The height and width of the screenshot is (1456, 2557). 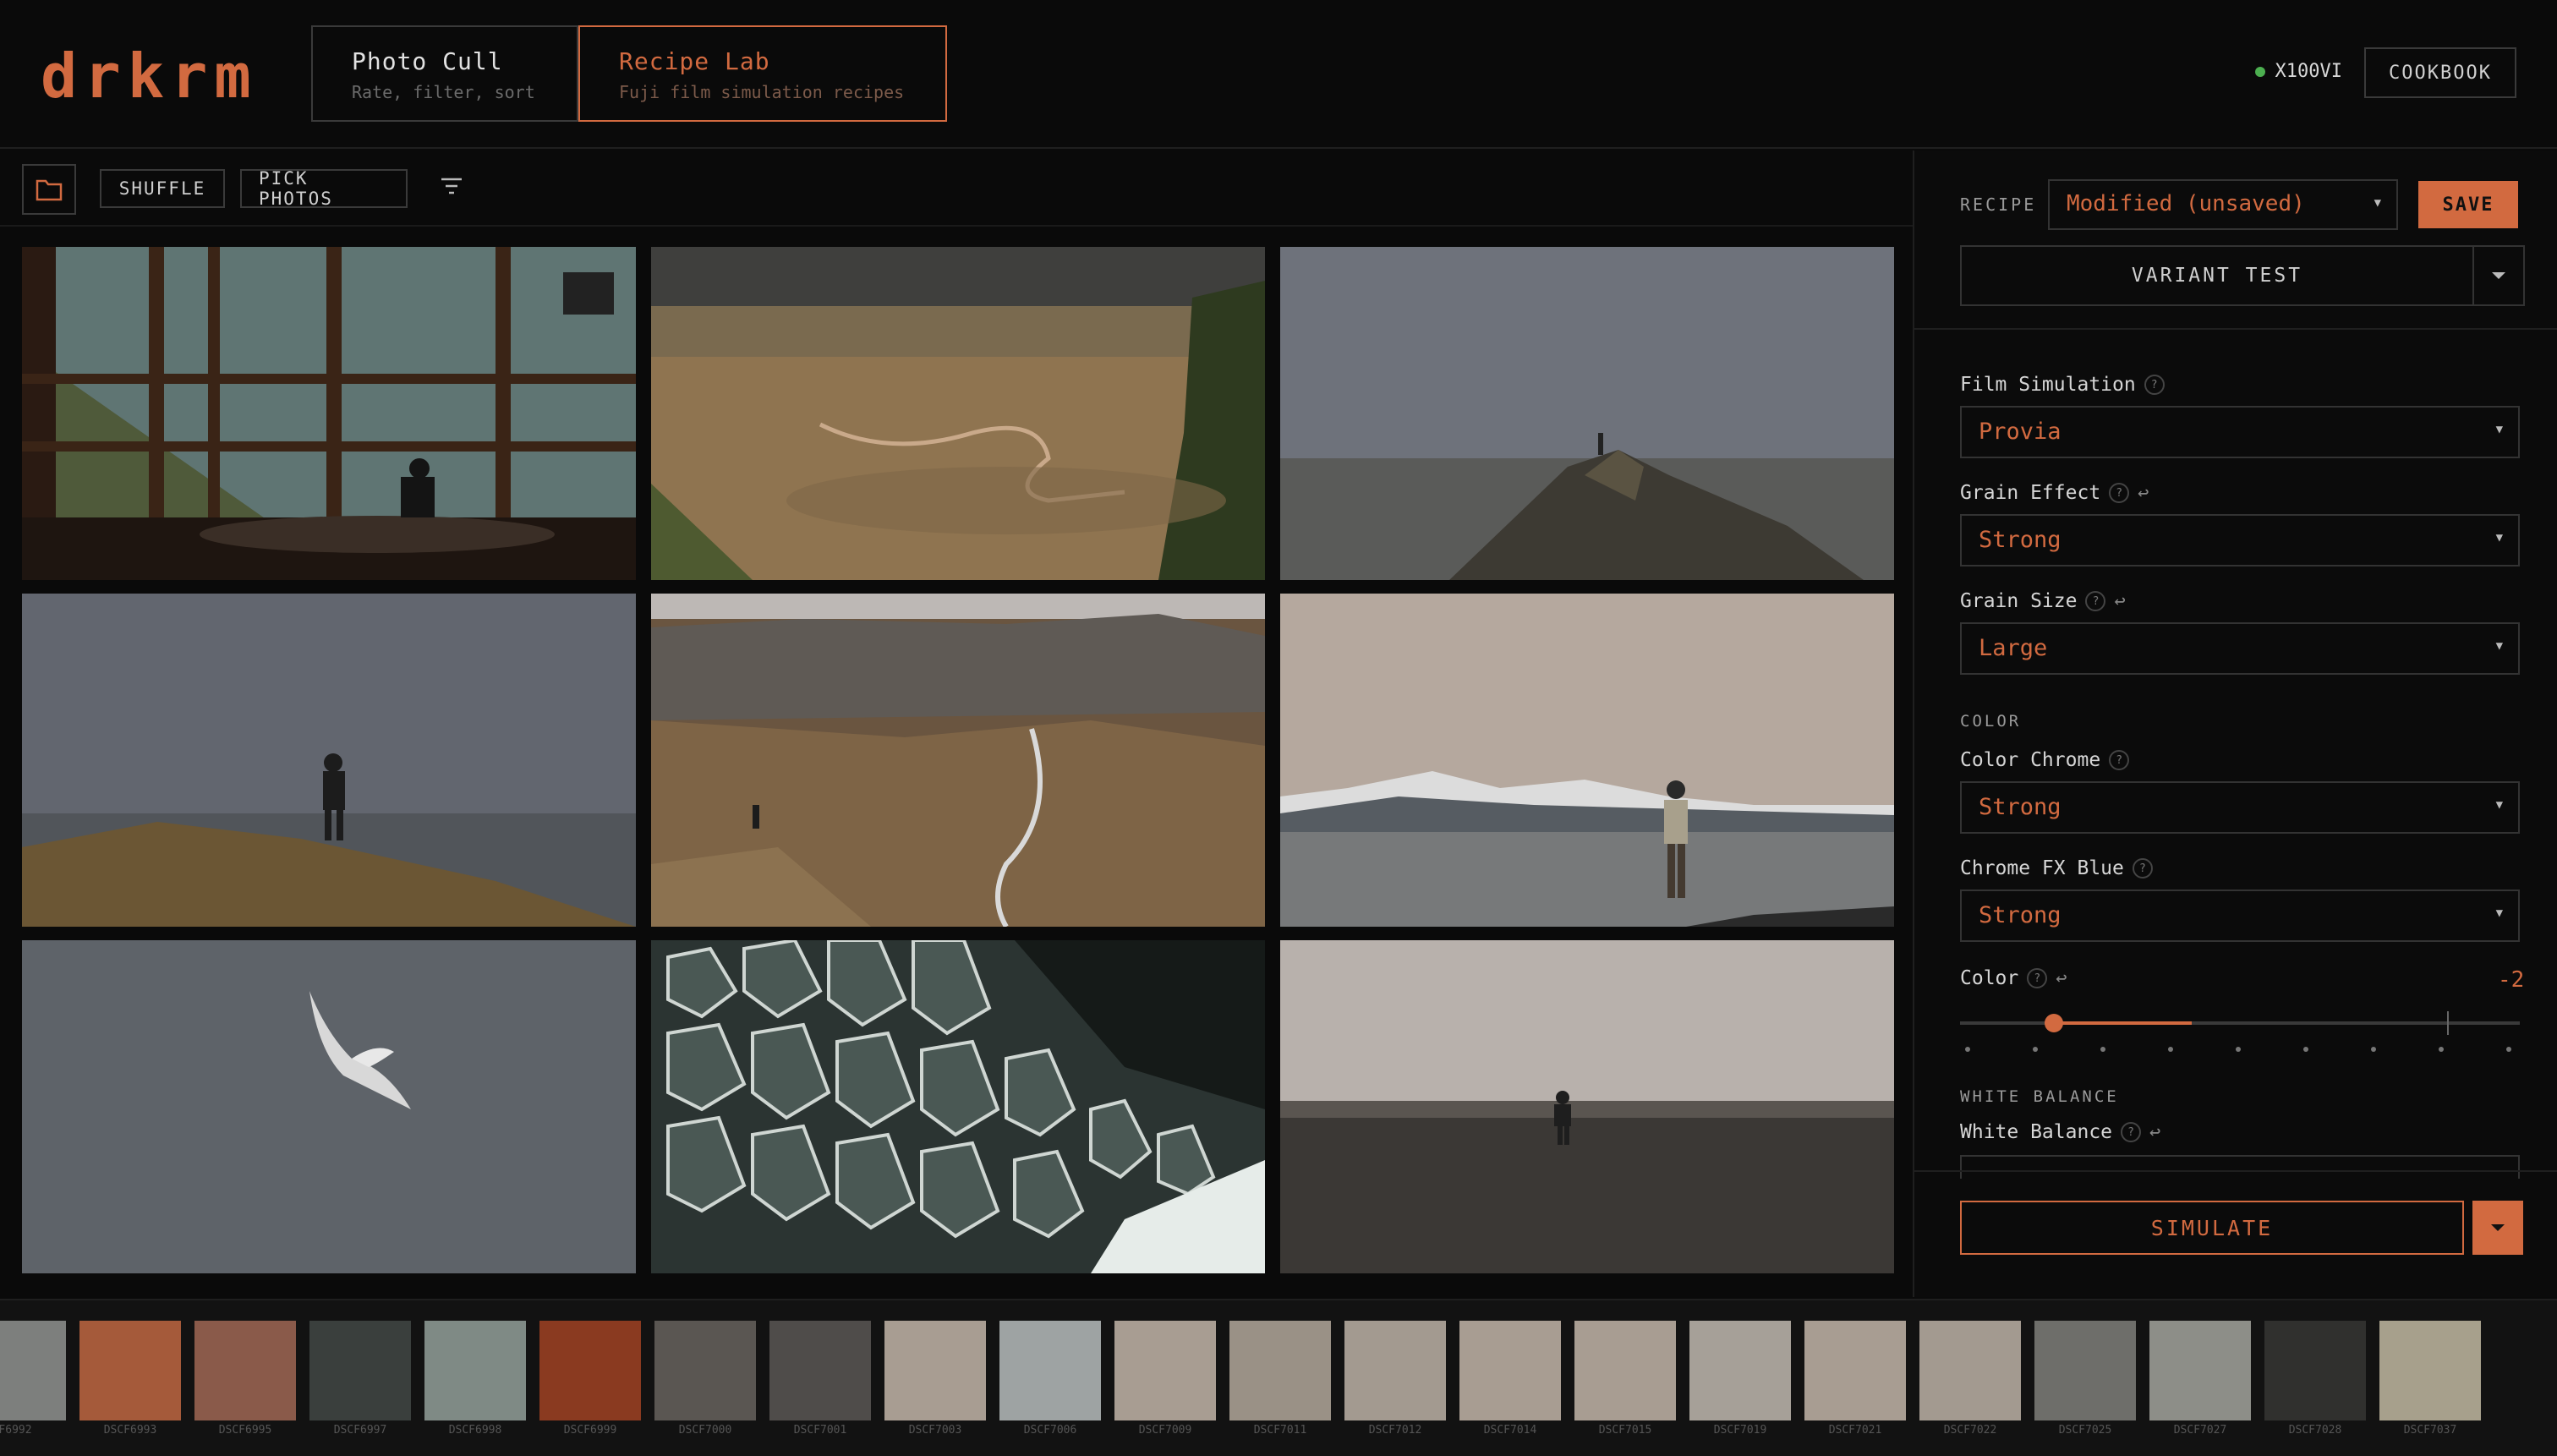 I want to click on open-folder-button, so click(x=49, y=190).